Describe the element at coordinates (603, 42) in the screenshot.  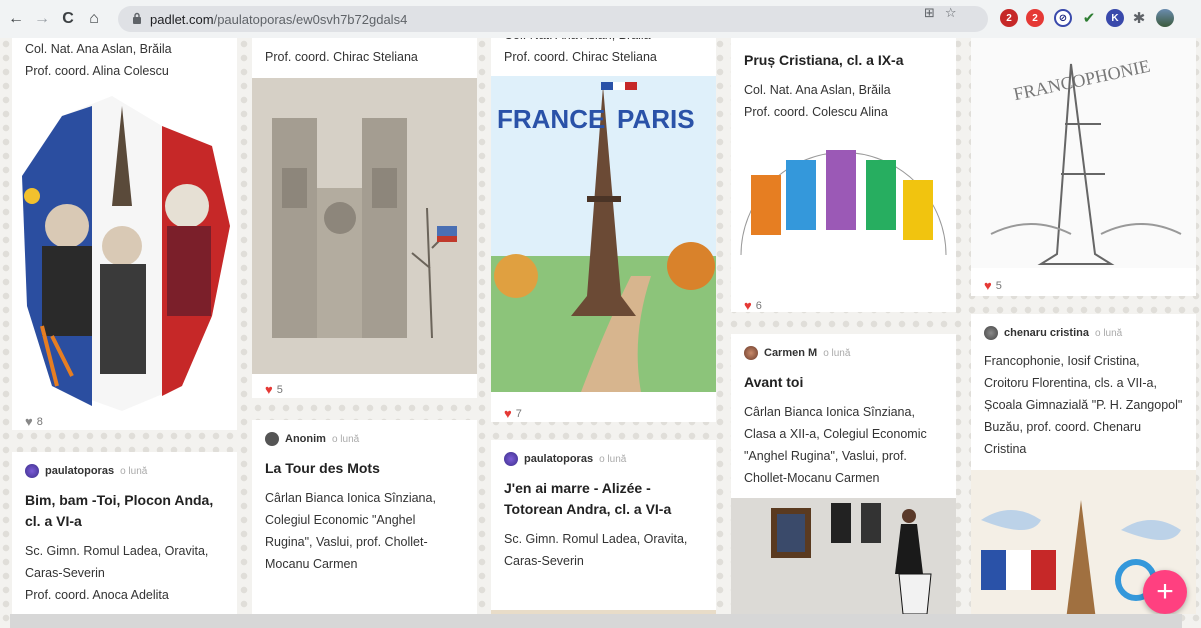
I see `post-text-line: Col. Nat. Ana Aslan, Braila` at that location.